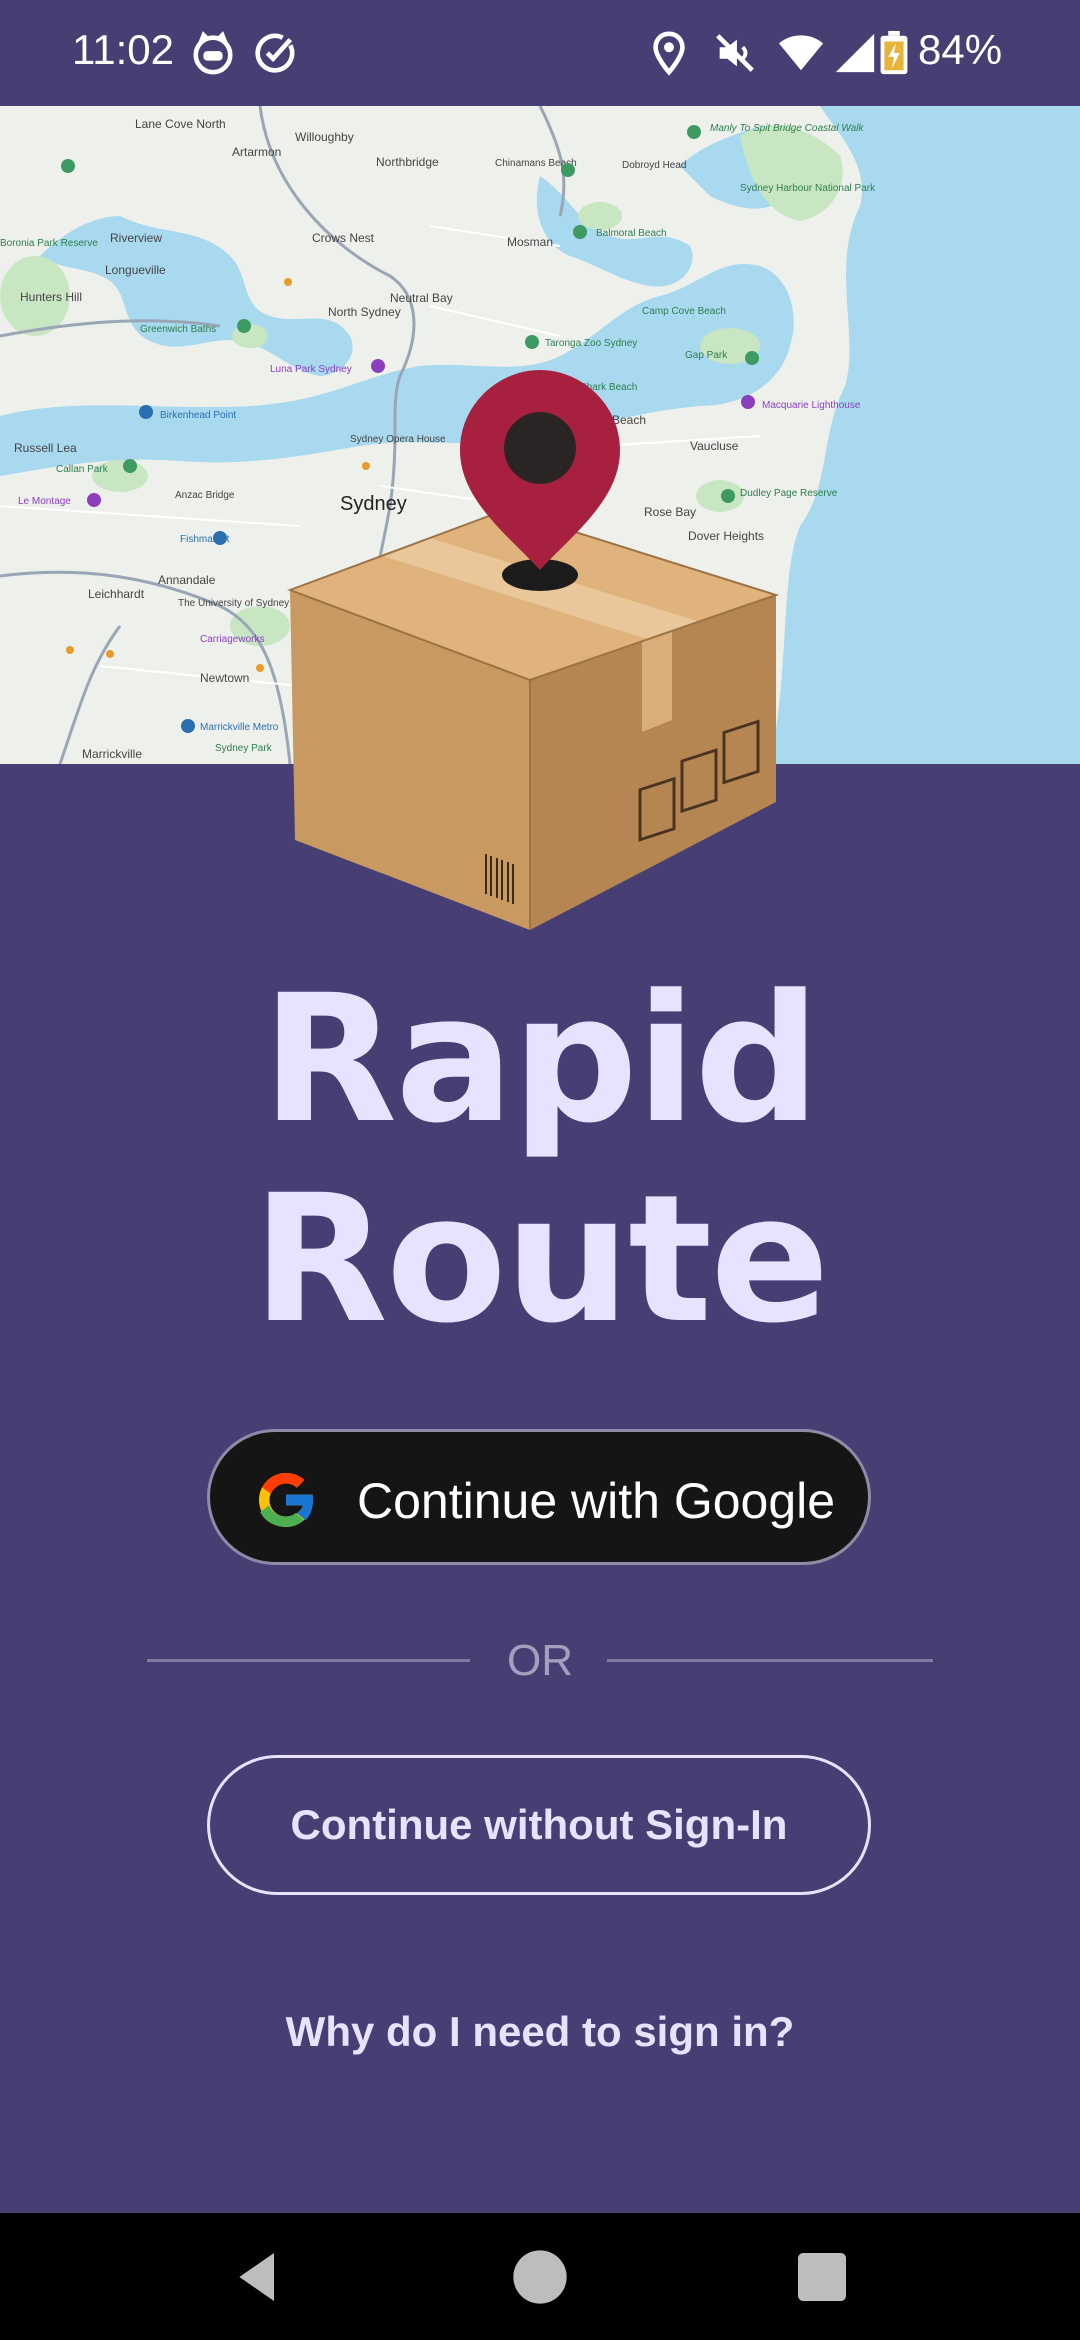 This screenshot has width=1080, height=2340. What do you see at coordinates (364, 312) in the screenshot?
I see `map-label: North Sydney` at bounding box center [364, 312].